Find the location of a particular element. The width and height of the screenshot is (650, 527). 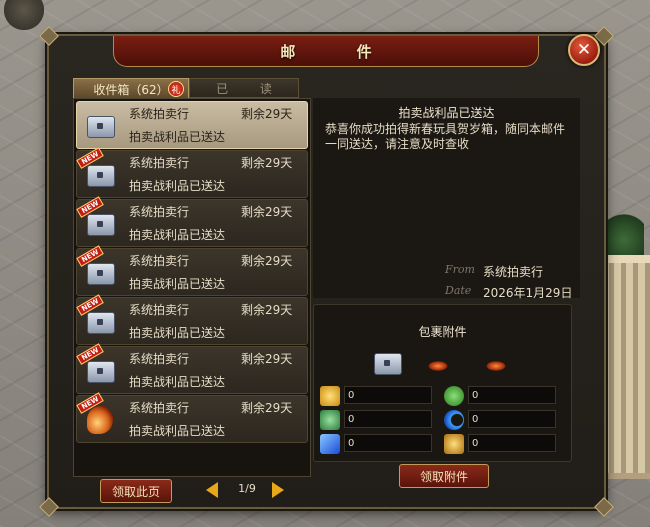

jade-coin-icon is located at coordinates (330, 420).